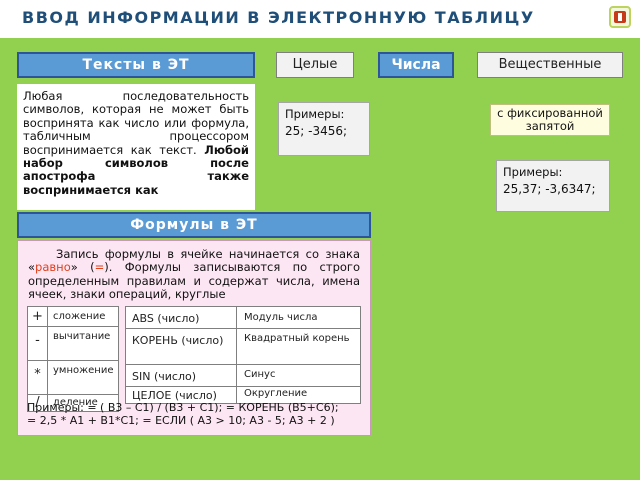 This screenshot has width=640, height=480. I want to click on operator-sign: *, so click(38, 378).